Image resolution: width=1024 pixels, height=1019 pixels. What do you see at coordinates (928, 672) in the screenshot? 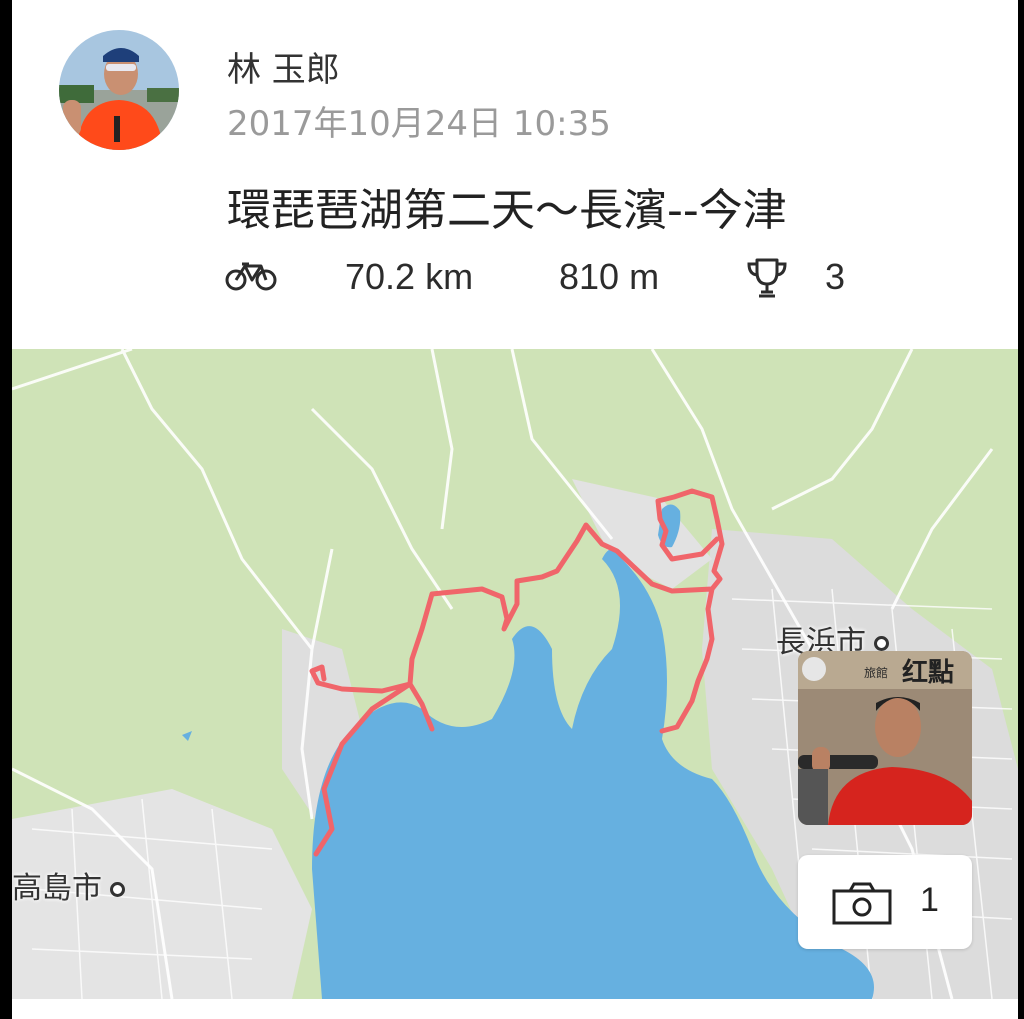
I see `sign-text: 红點` at bounding box center [928, 672].